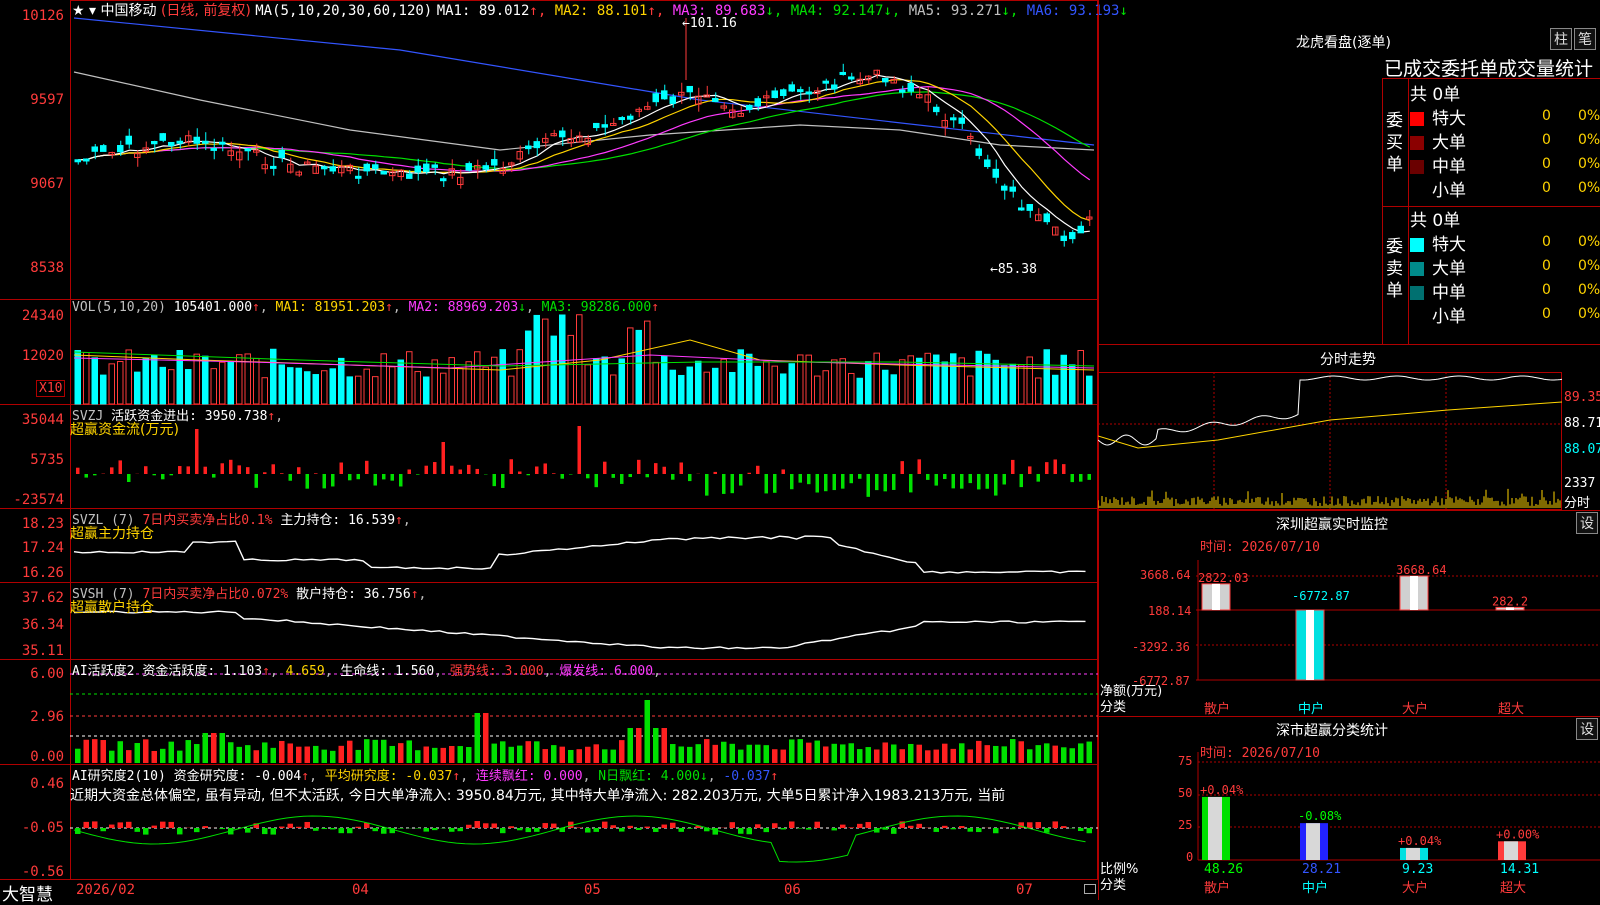 This screenshot has height=905, width=1600. I want to click on xaxis-label-3: 06, so click(792, 890).